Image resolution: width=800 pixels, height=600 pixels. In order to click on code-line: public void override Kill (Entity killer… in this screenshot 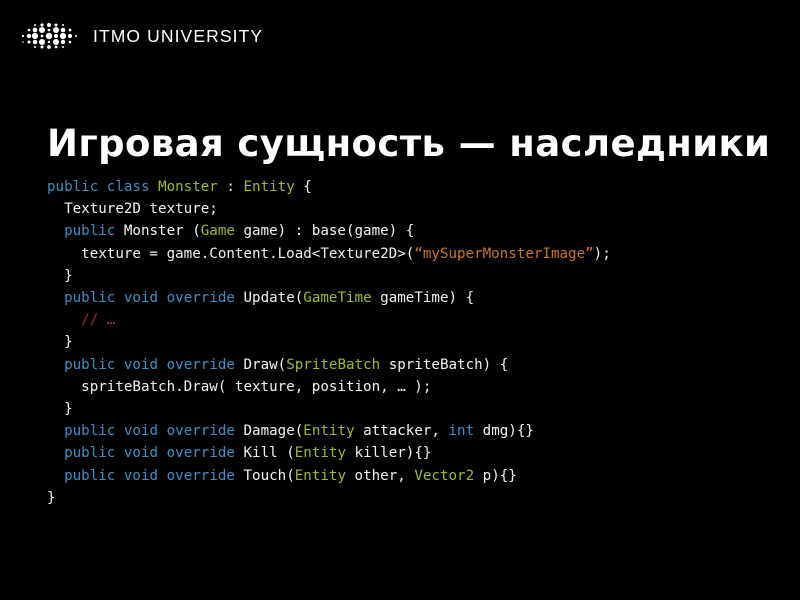, I will do `click(402, 453)`.